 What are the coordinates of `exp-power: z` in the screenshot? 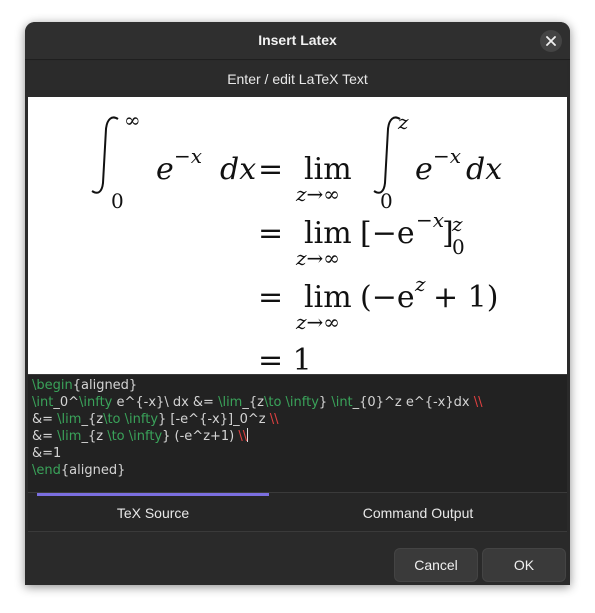 It's located at (420, 284).